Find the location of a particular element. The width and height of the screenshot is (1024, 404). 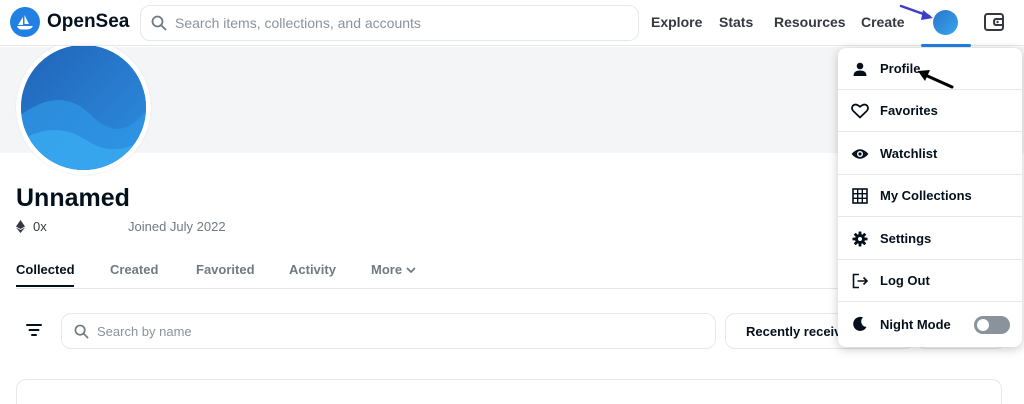

menu-item-log-out: Log Out is located at coordinates (930, 281).